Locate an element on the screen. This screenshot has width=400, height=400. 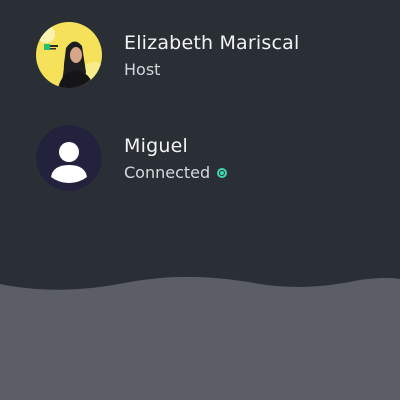
host-info: Elizabeth Mariscal Host is located at coordinates (211, 55).